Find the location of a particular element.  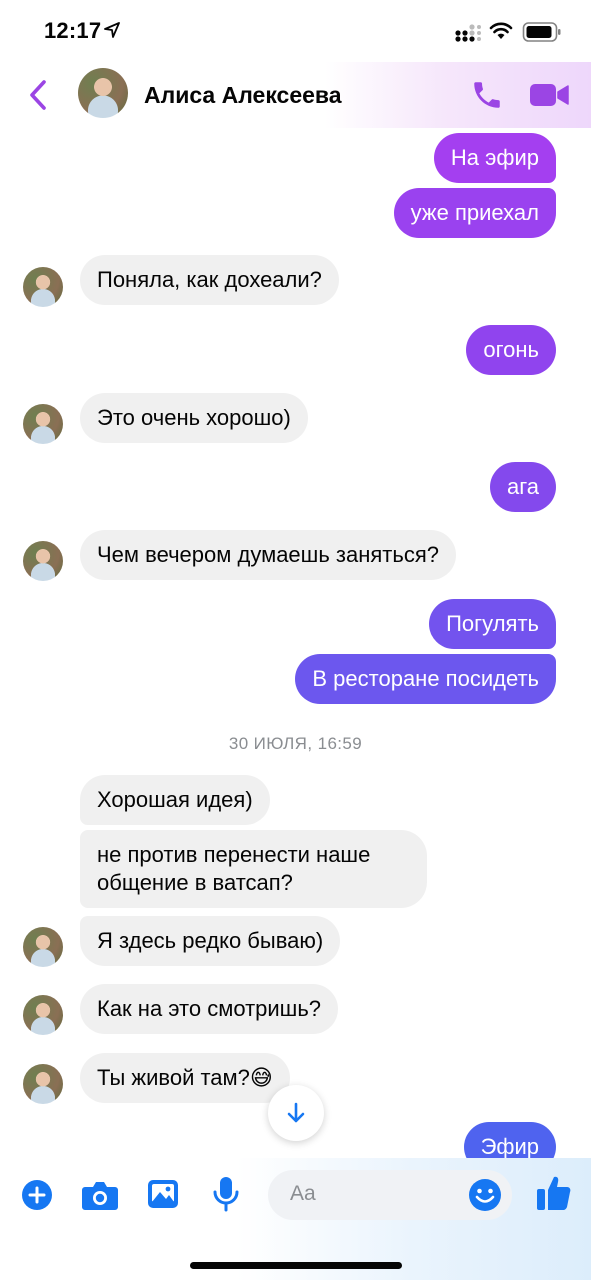

contact-name: Алиса Алексеева is located at coordinates (243, 95).